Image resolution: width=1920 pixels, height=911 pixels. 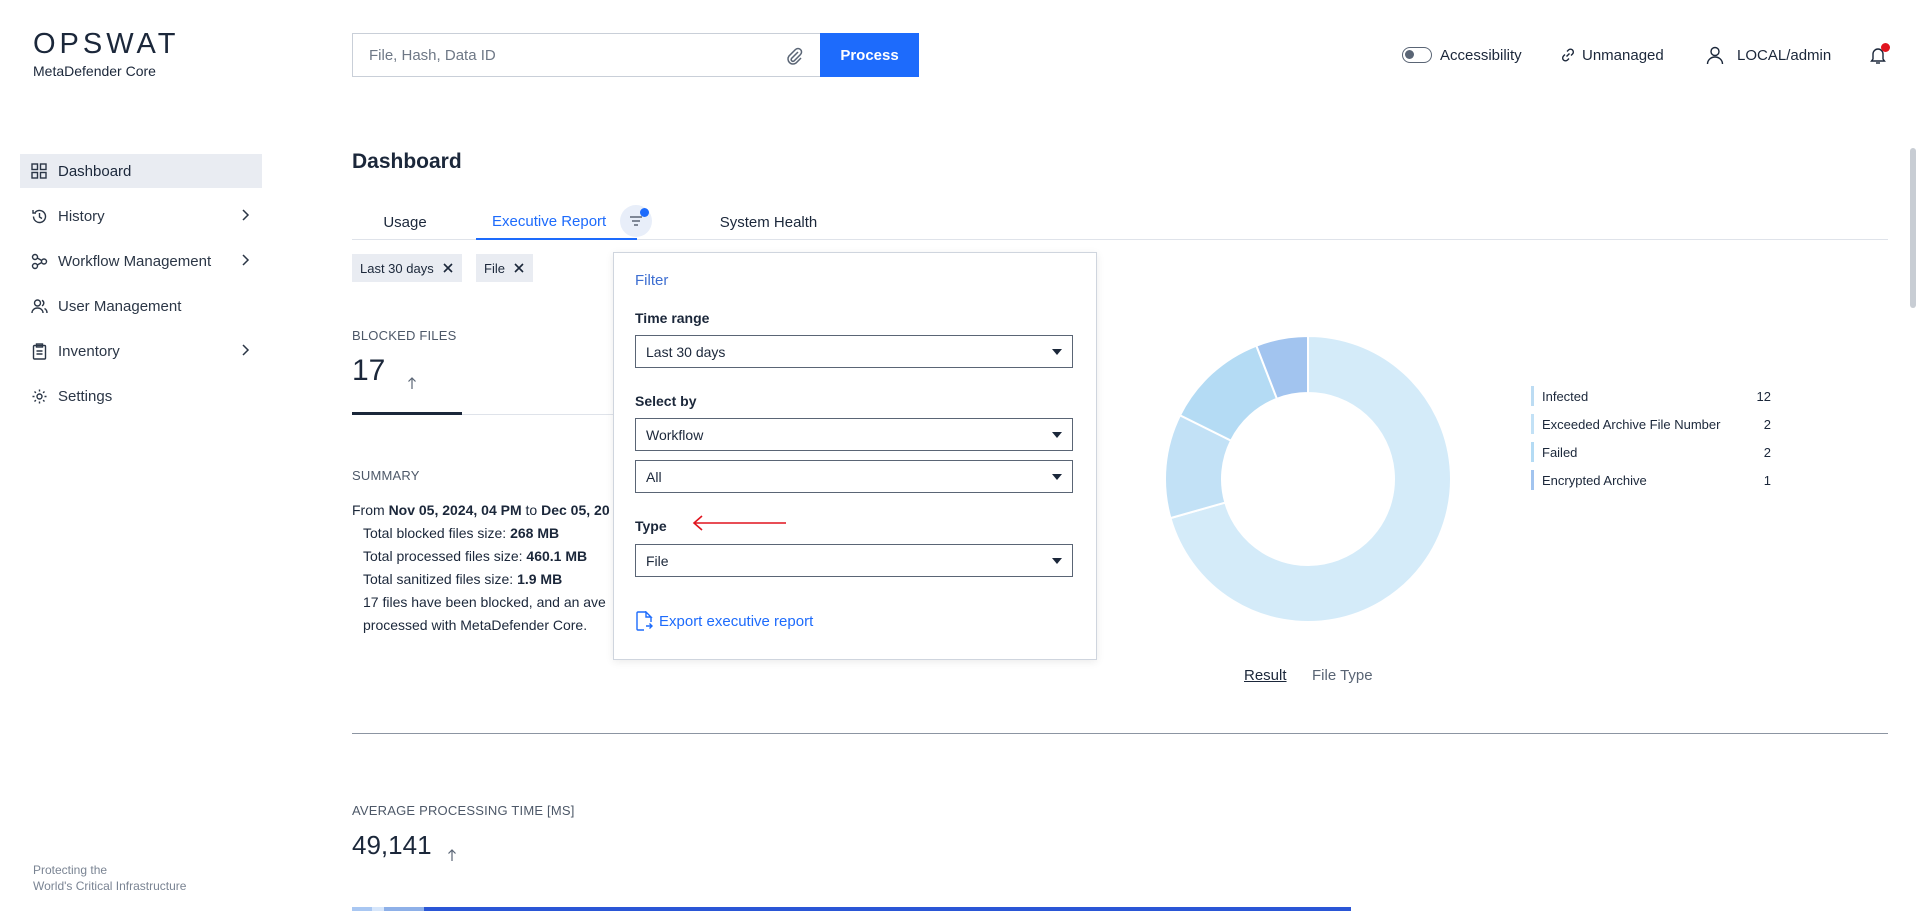 I want to click on tagline-line: Protecting the, so click(x=70, y=870).